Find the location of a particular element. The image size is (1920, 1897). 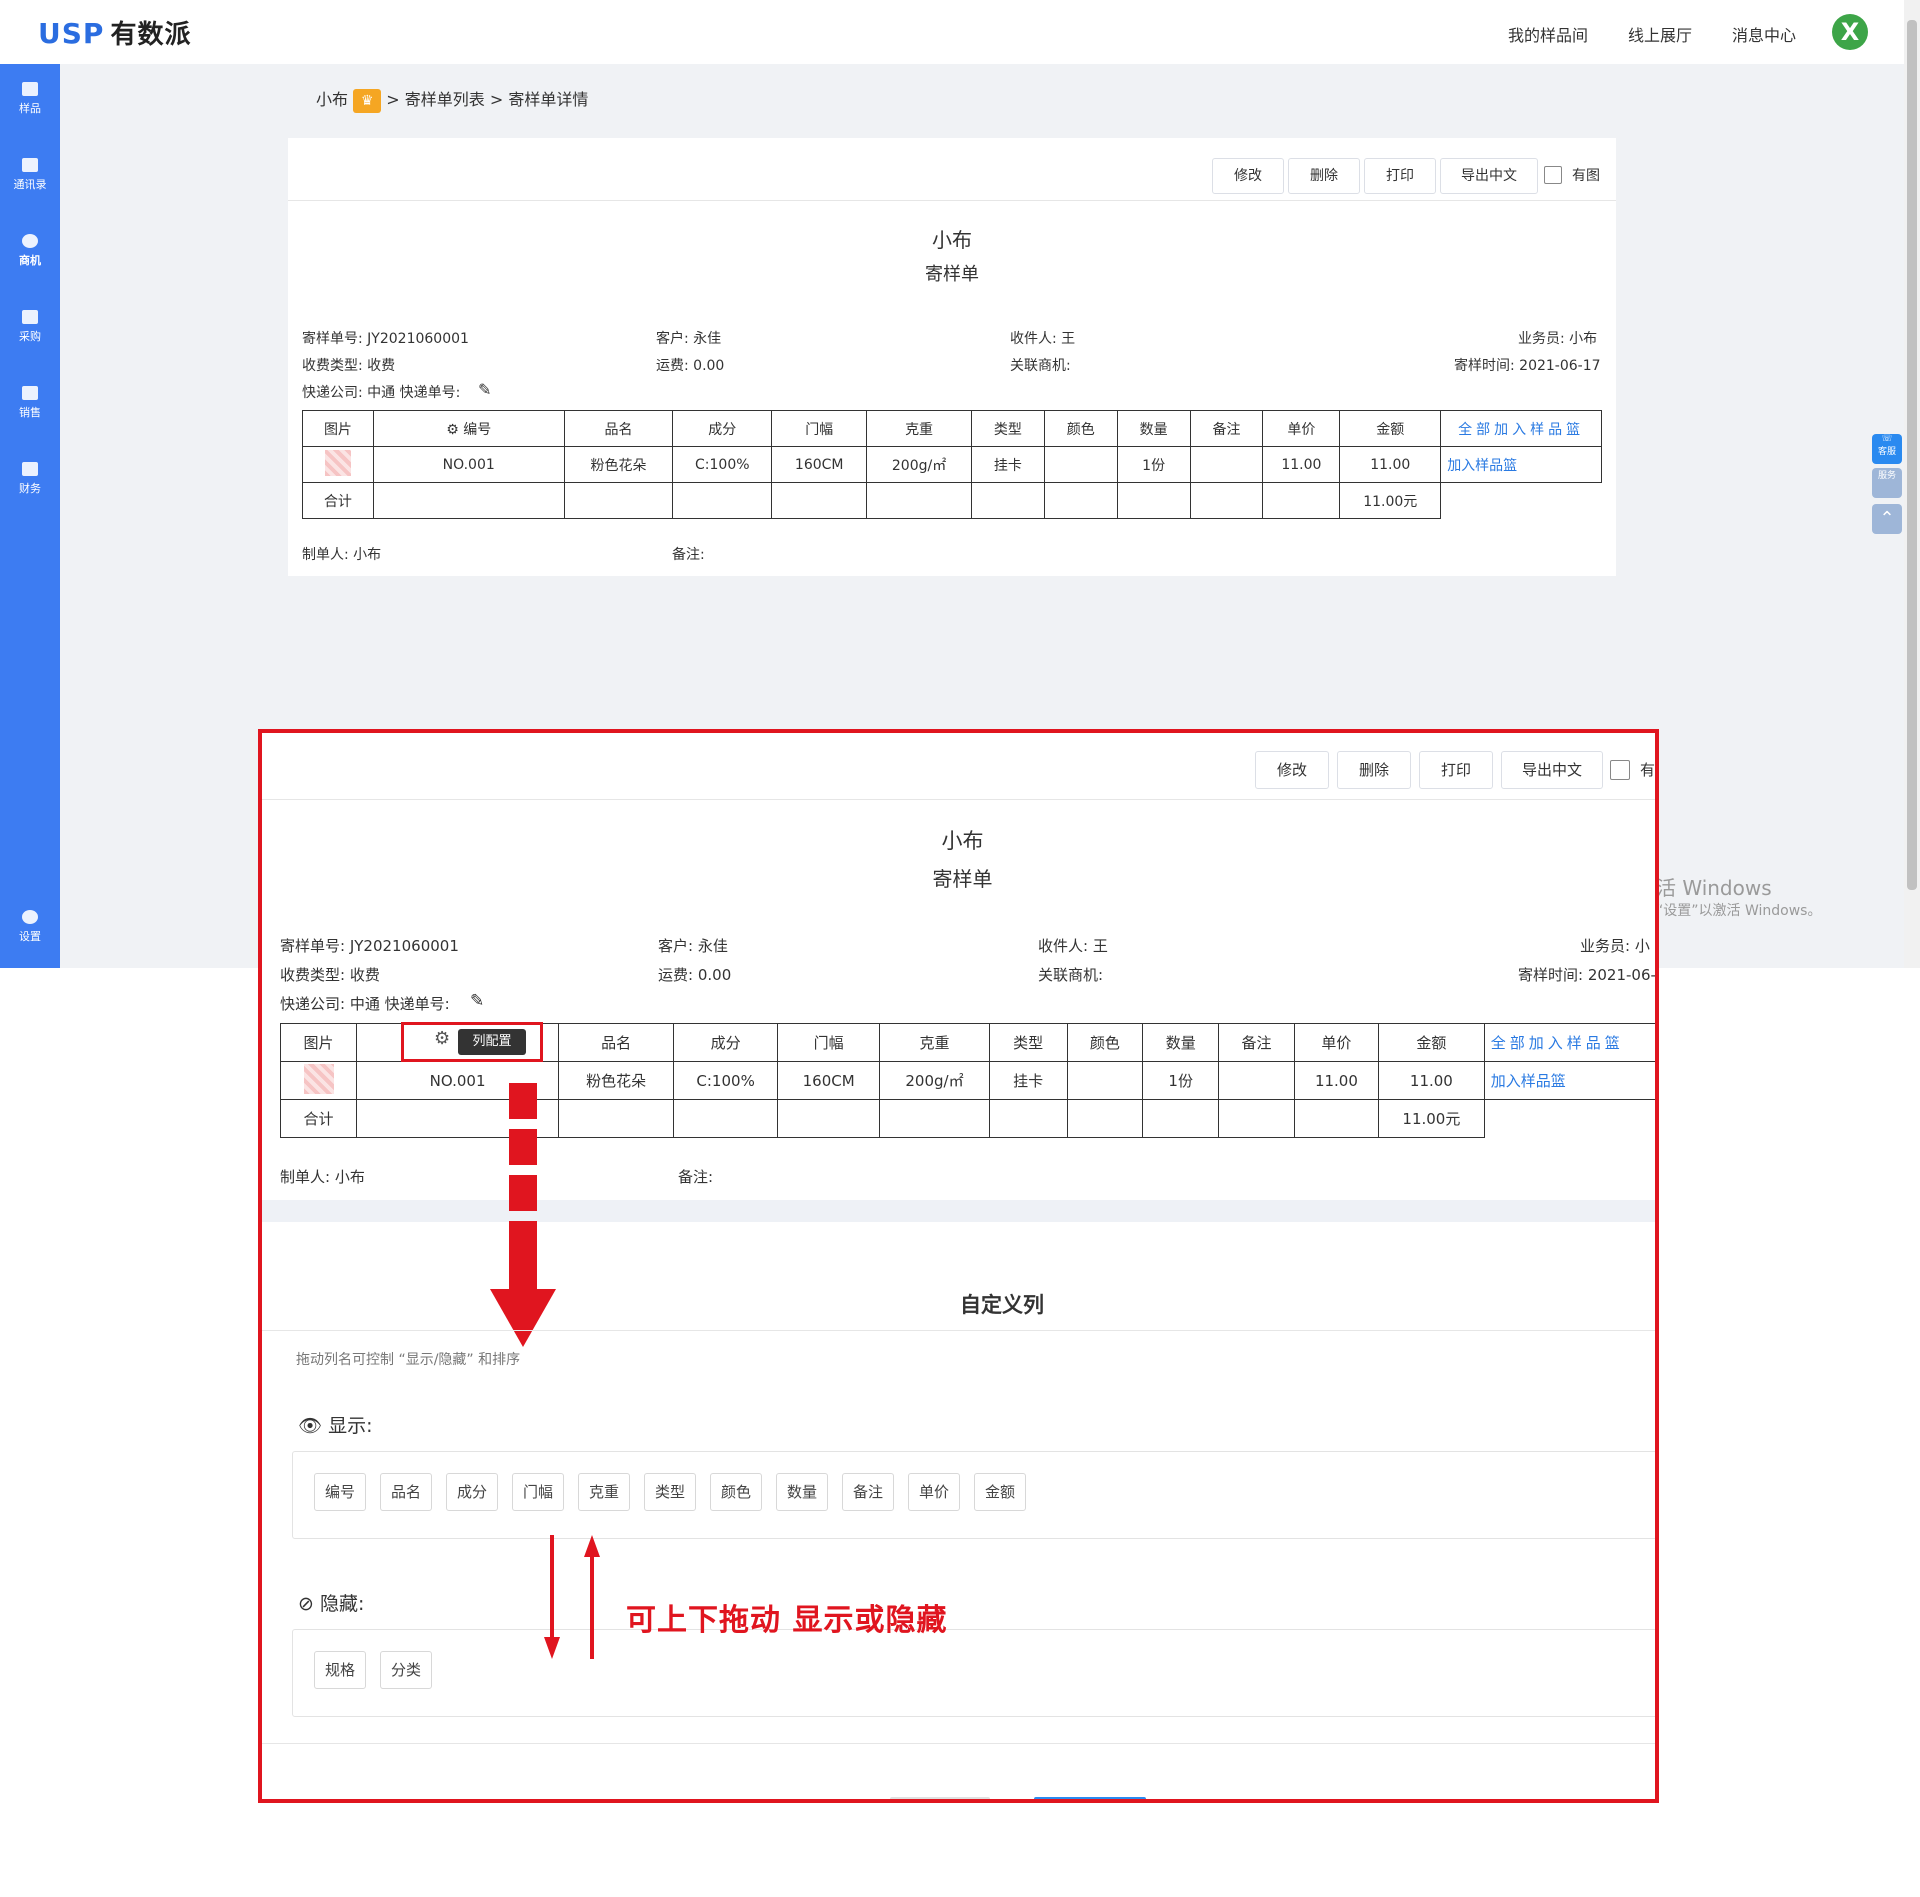

shown-column-tag: 门幅 is located at coordinates (538, 1492).